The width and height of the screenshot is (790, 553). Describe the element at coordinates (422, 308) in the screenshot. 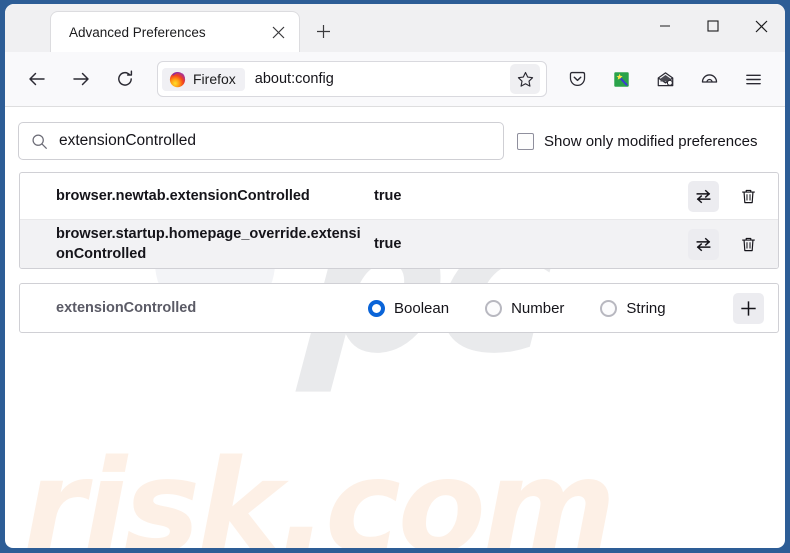

I see `radio-label-boolean: Boolean` at that location.